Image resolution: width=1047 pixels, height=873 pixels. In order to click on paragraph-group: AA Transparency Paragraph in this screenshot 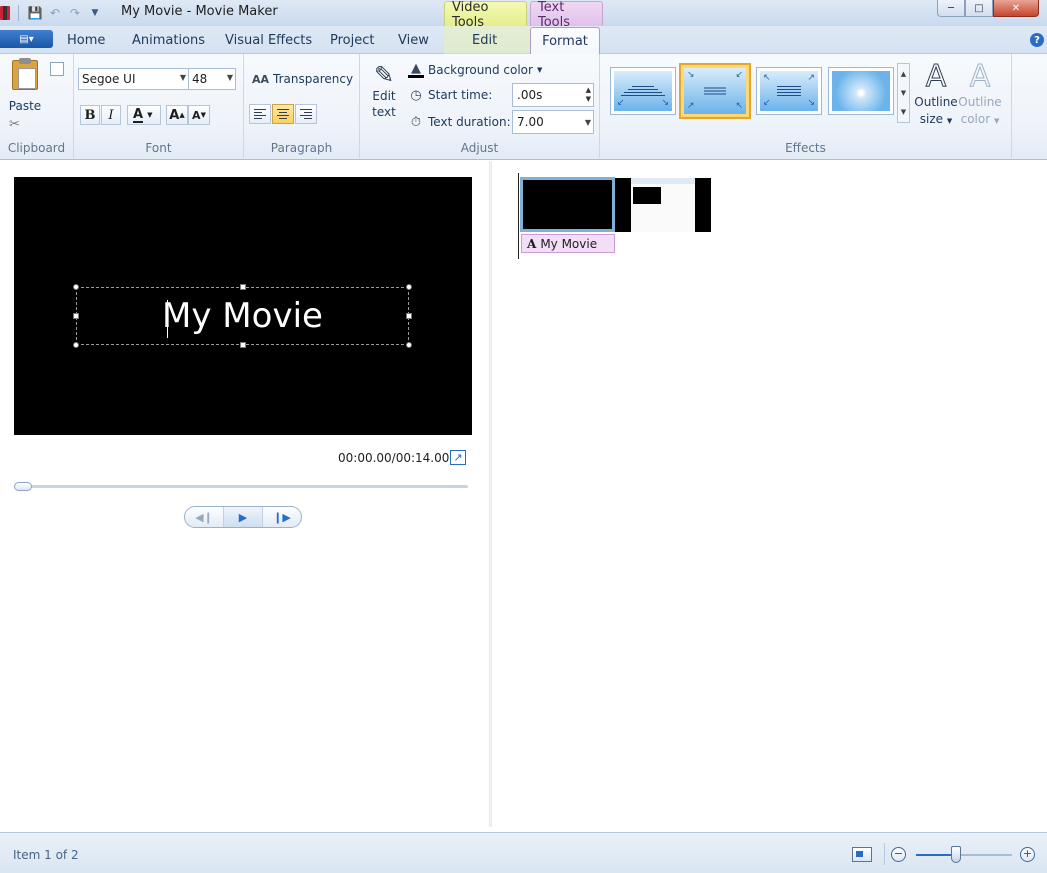, I will do `click(302, 106)`.